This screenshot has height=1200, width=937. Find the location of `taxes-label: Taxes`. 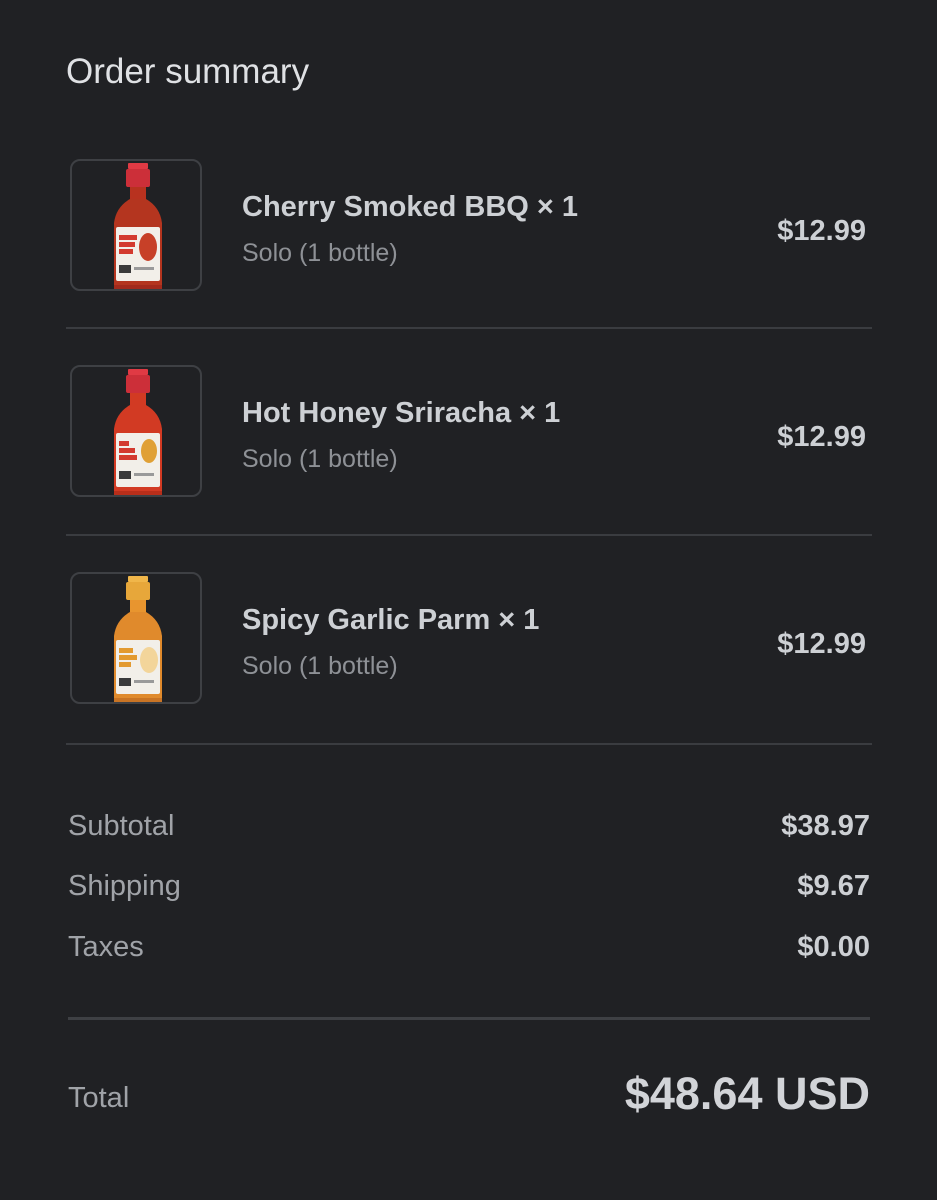

taxes-label: Taxes is located at coordinates (106, 947).